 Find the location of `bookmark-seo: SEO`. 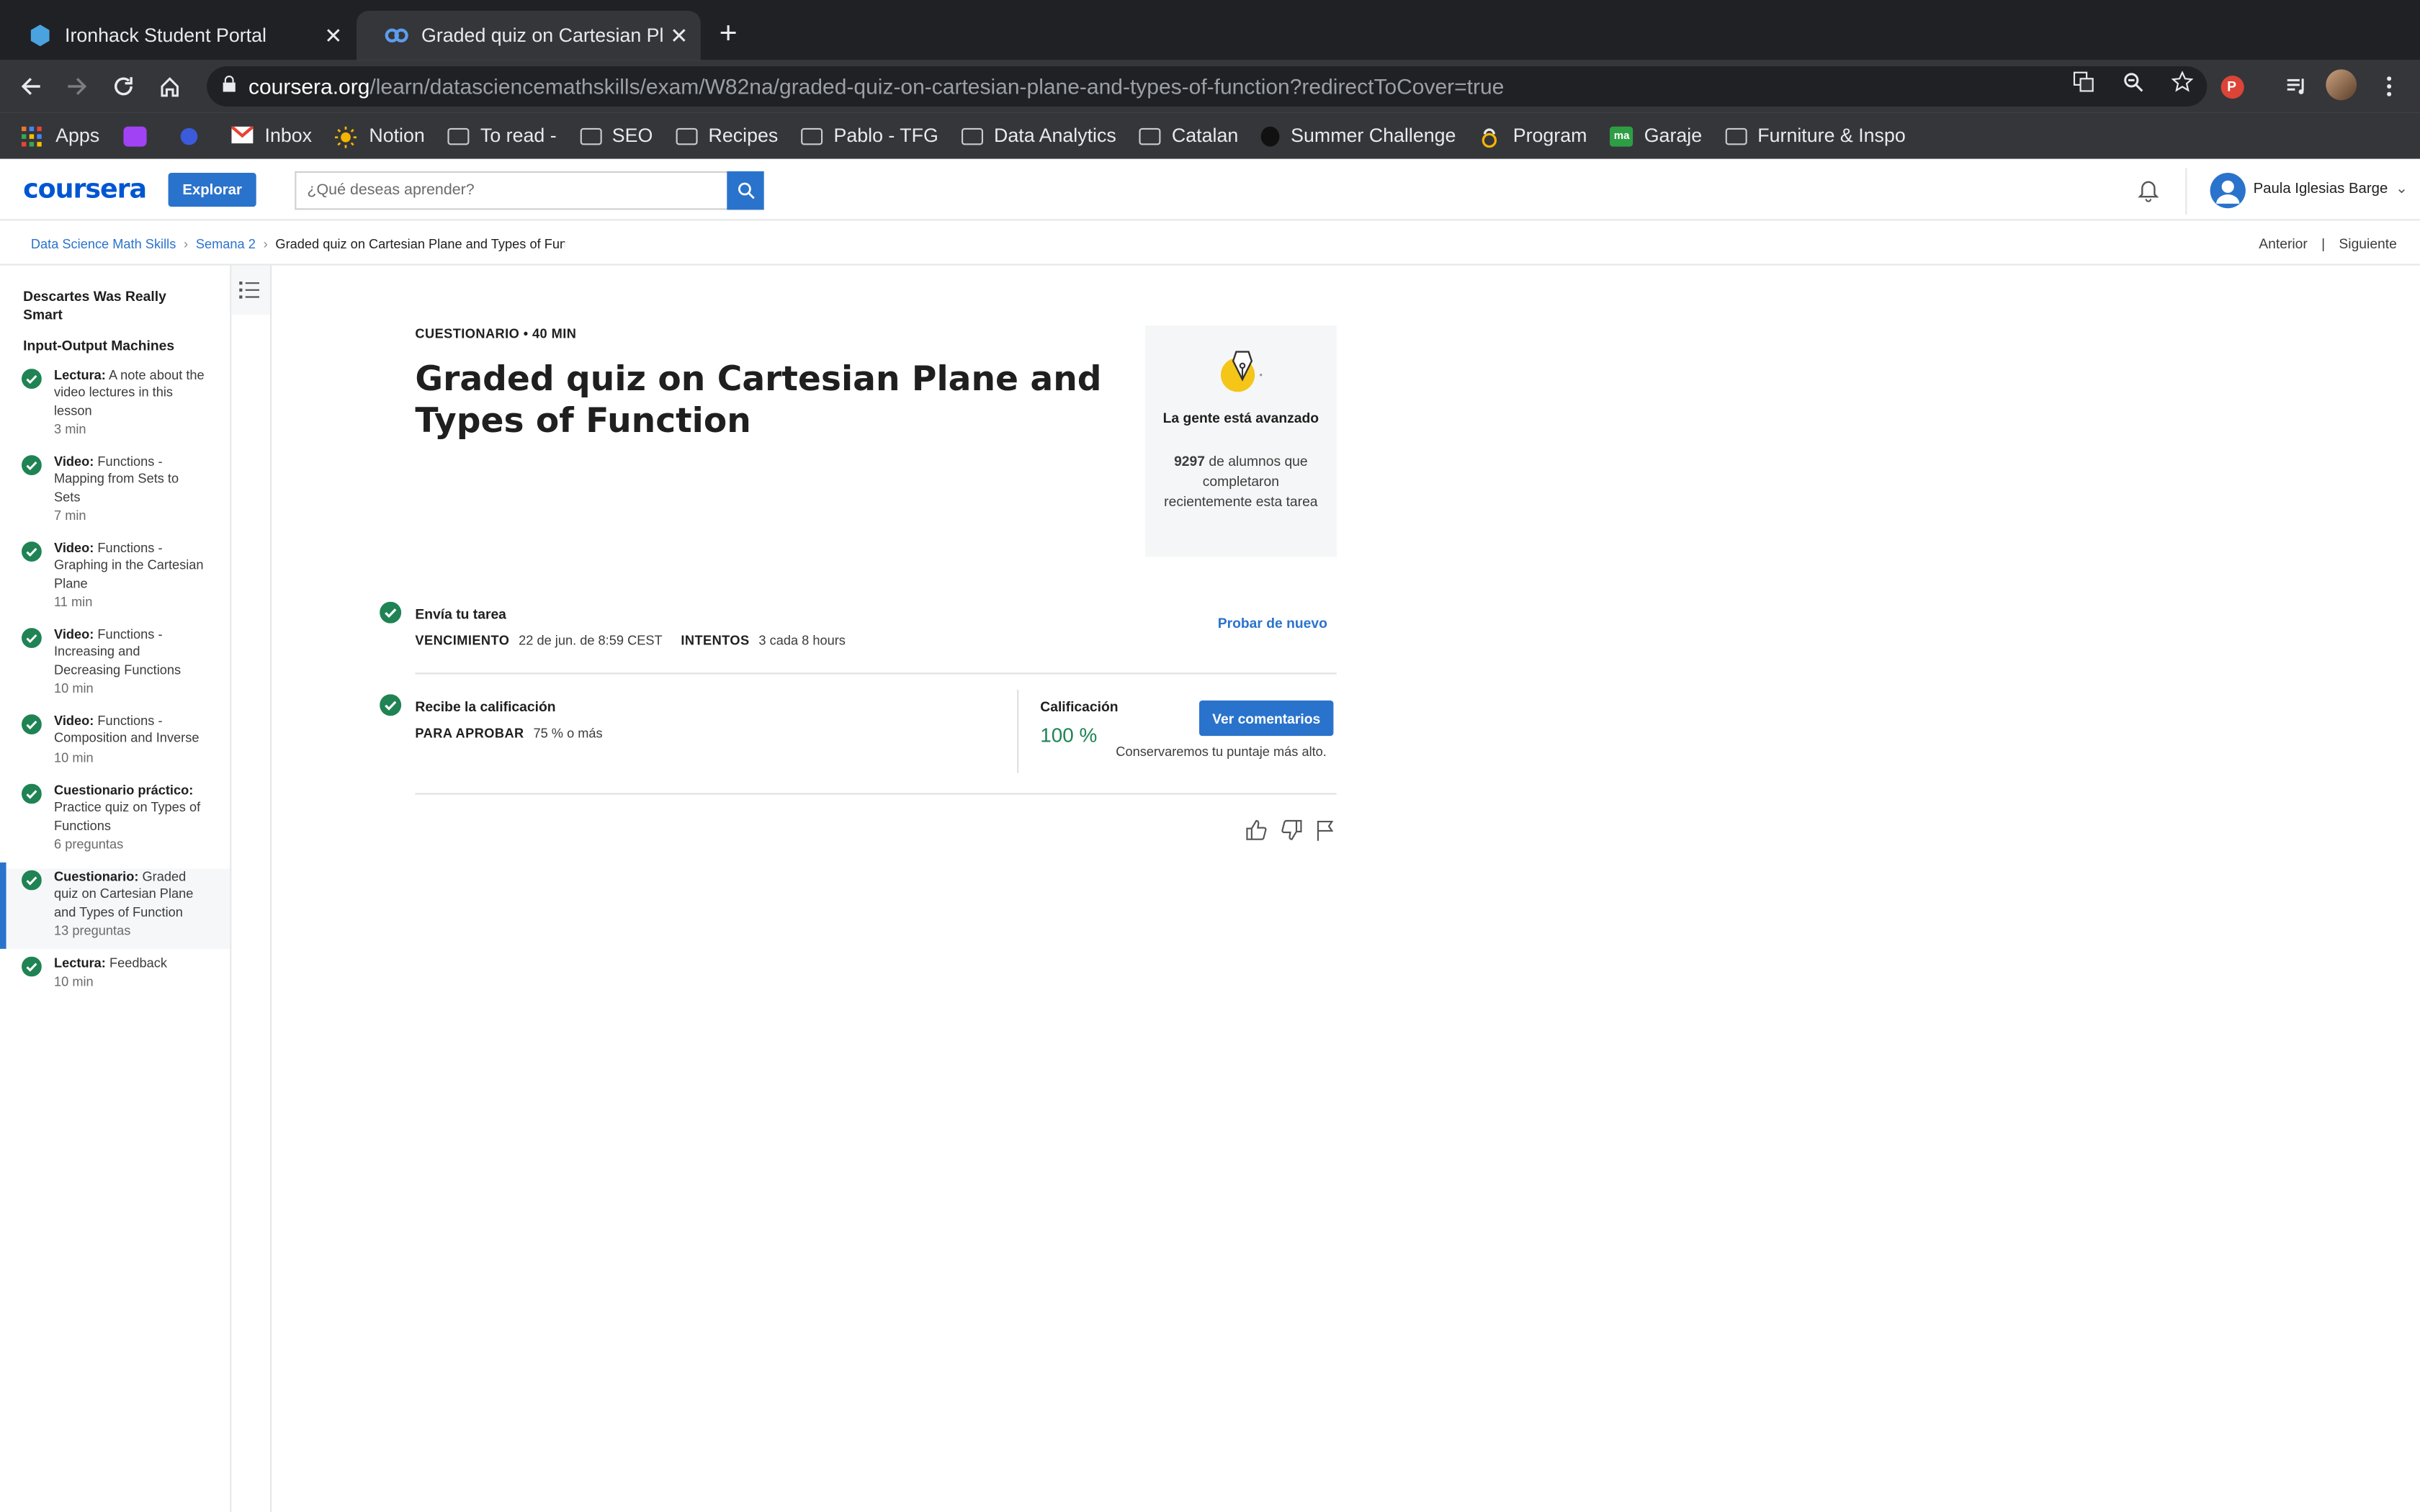

bookmark-seo: SEO is located at coordinates (616, 136).